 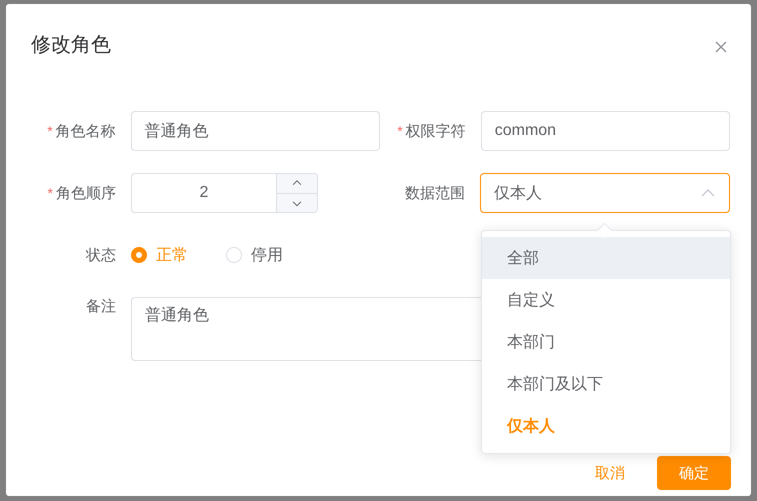 What do you see at coordinates (86, 193) in the screenshot?
I see `field-label: 角色顺序` at bounding box center [86, 193].